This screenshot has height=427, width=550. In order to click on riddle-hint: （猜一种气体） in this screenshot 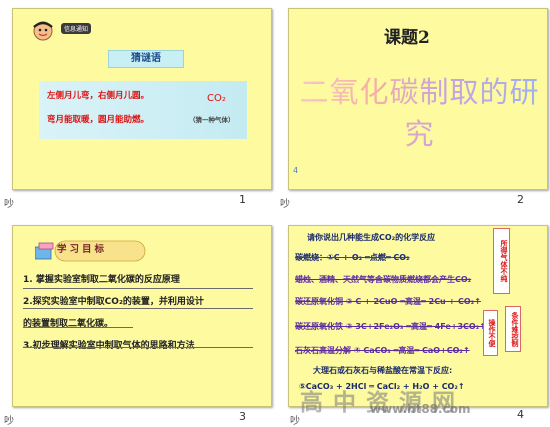, I will do `click(212, 120)`.